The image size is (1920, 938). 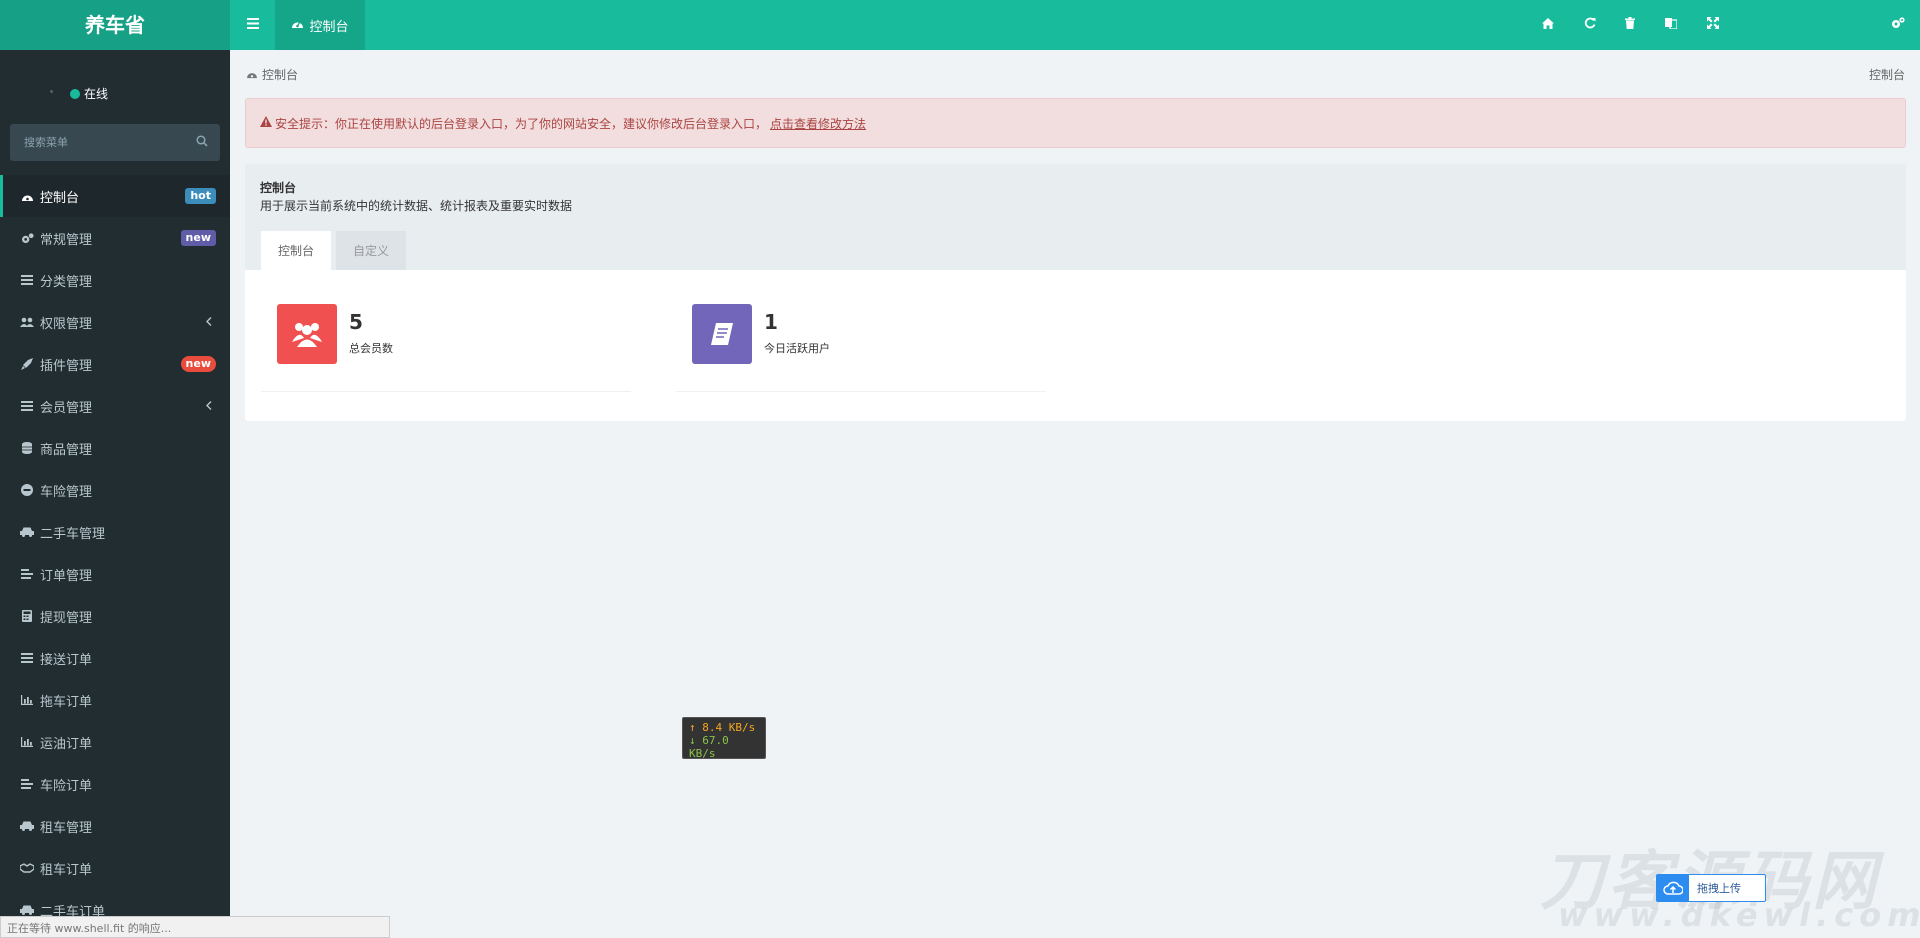 What do you see at coordinates (307, 334) in the screenshot?
I see `users-icon` at bounding box center [307, 334].